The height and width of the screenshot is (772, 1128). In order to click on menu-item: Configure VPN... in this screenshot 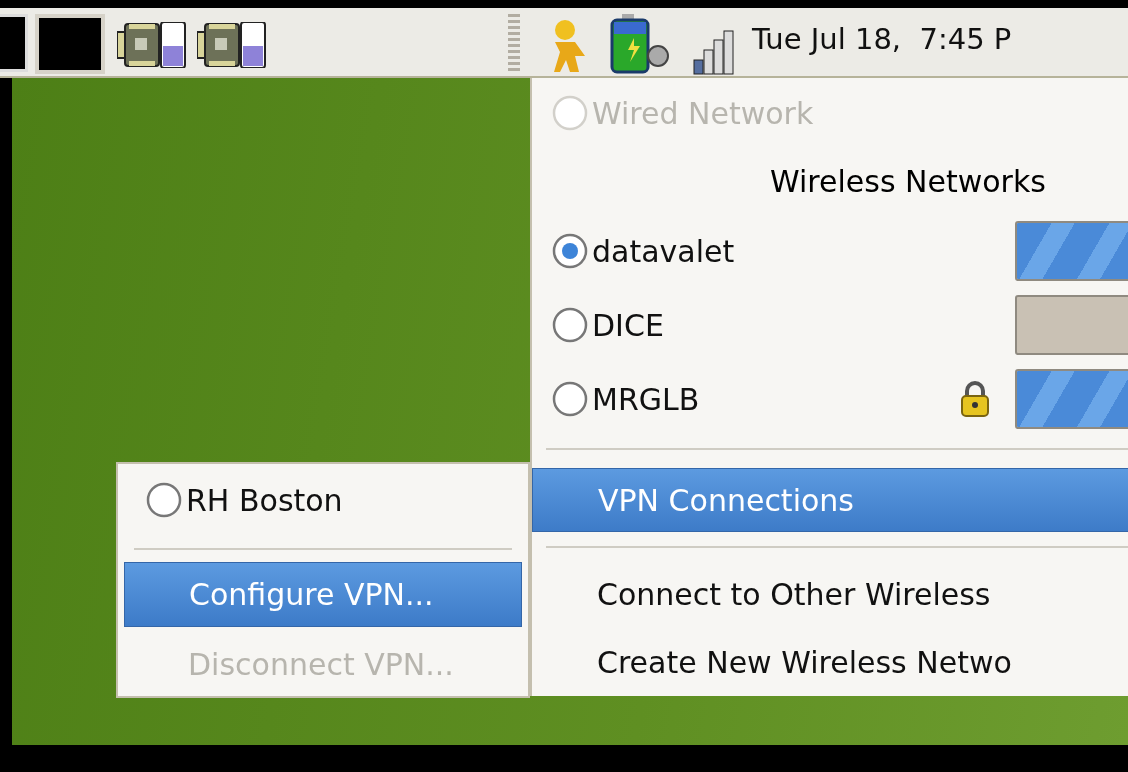, I will do `click(323, 594)`.